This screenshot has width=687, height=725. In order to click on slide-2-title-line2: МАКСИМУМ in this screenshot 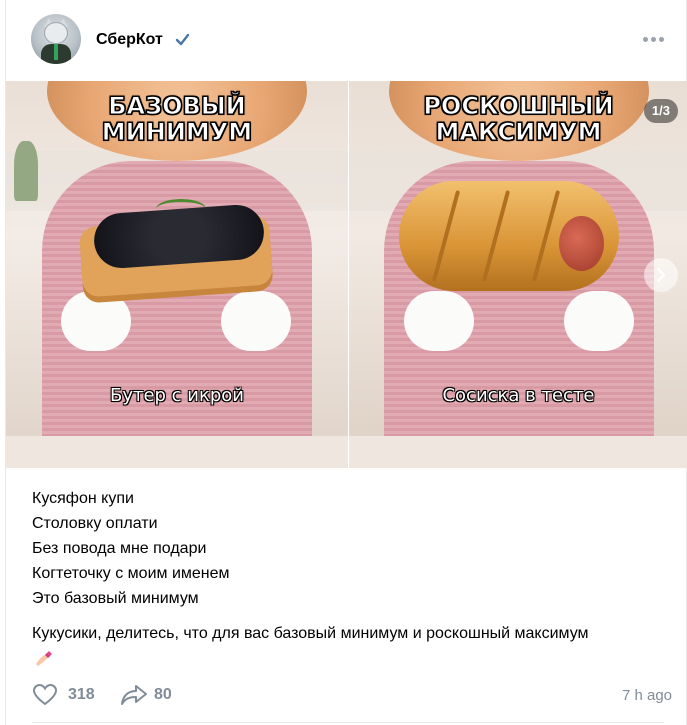, I will do `click(518, 132)`.